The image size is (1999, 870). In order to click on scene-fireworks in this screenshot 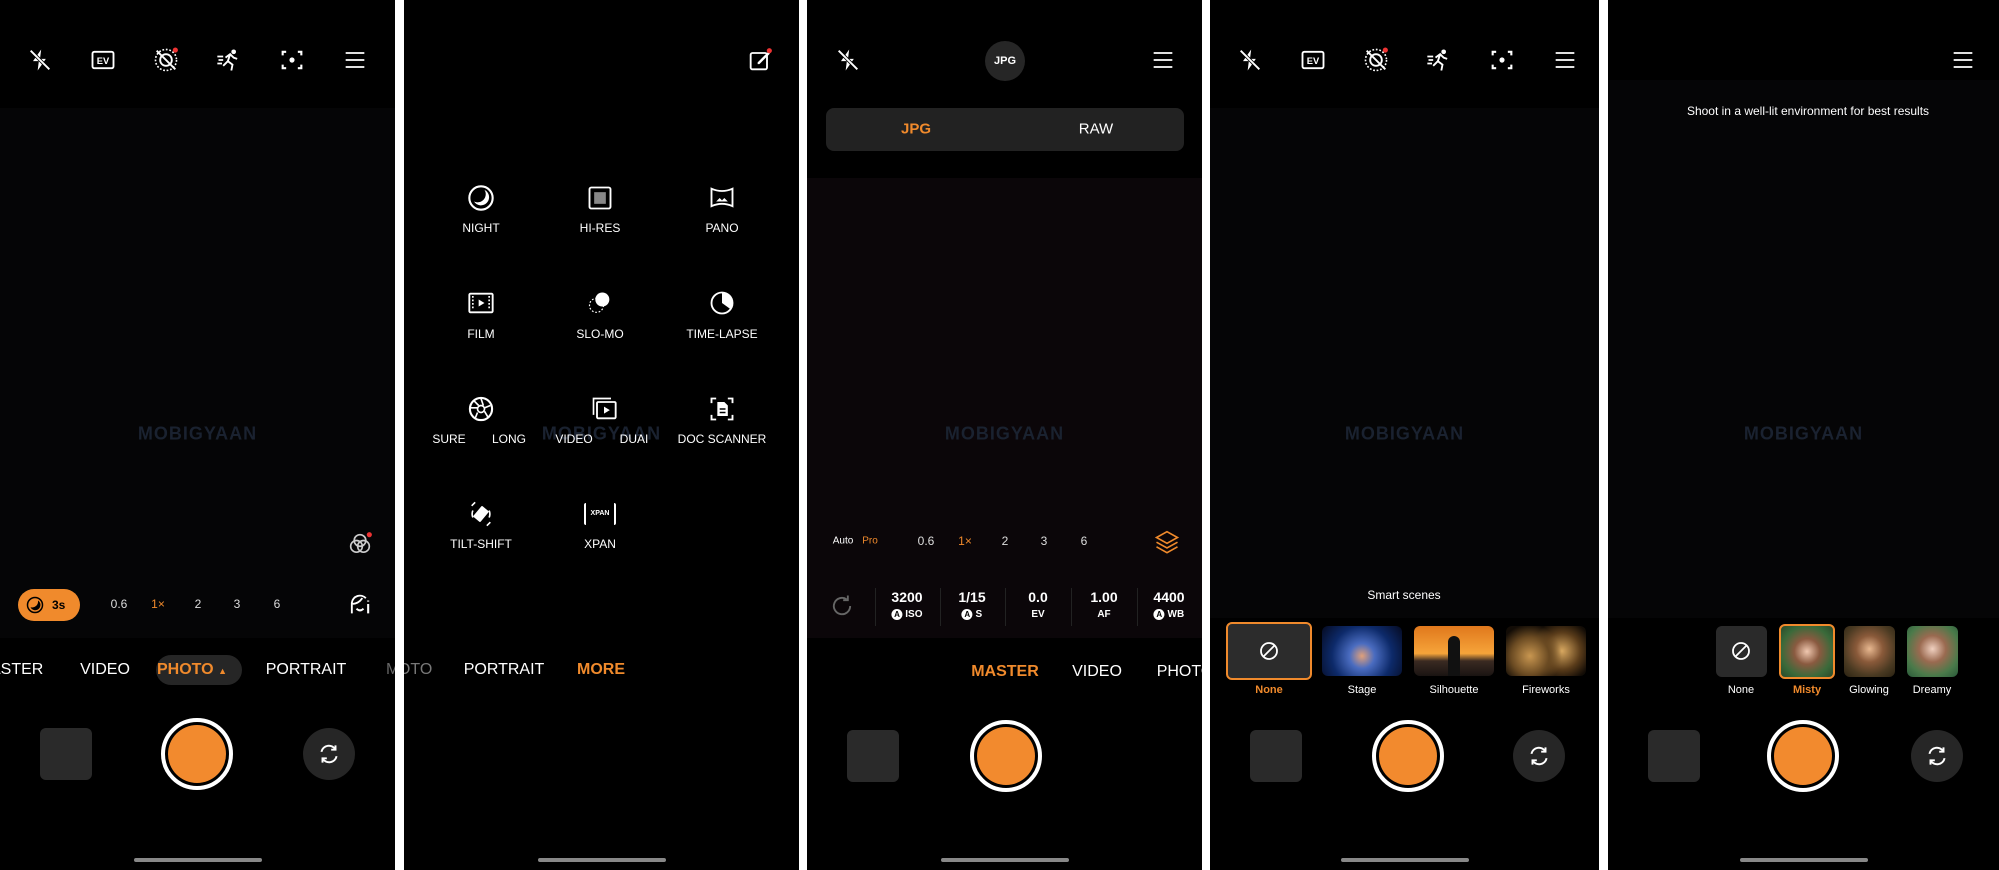, I will do `click(1546, 651)`.